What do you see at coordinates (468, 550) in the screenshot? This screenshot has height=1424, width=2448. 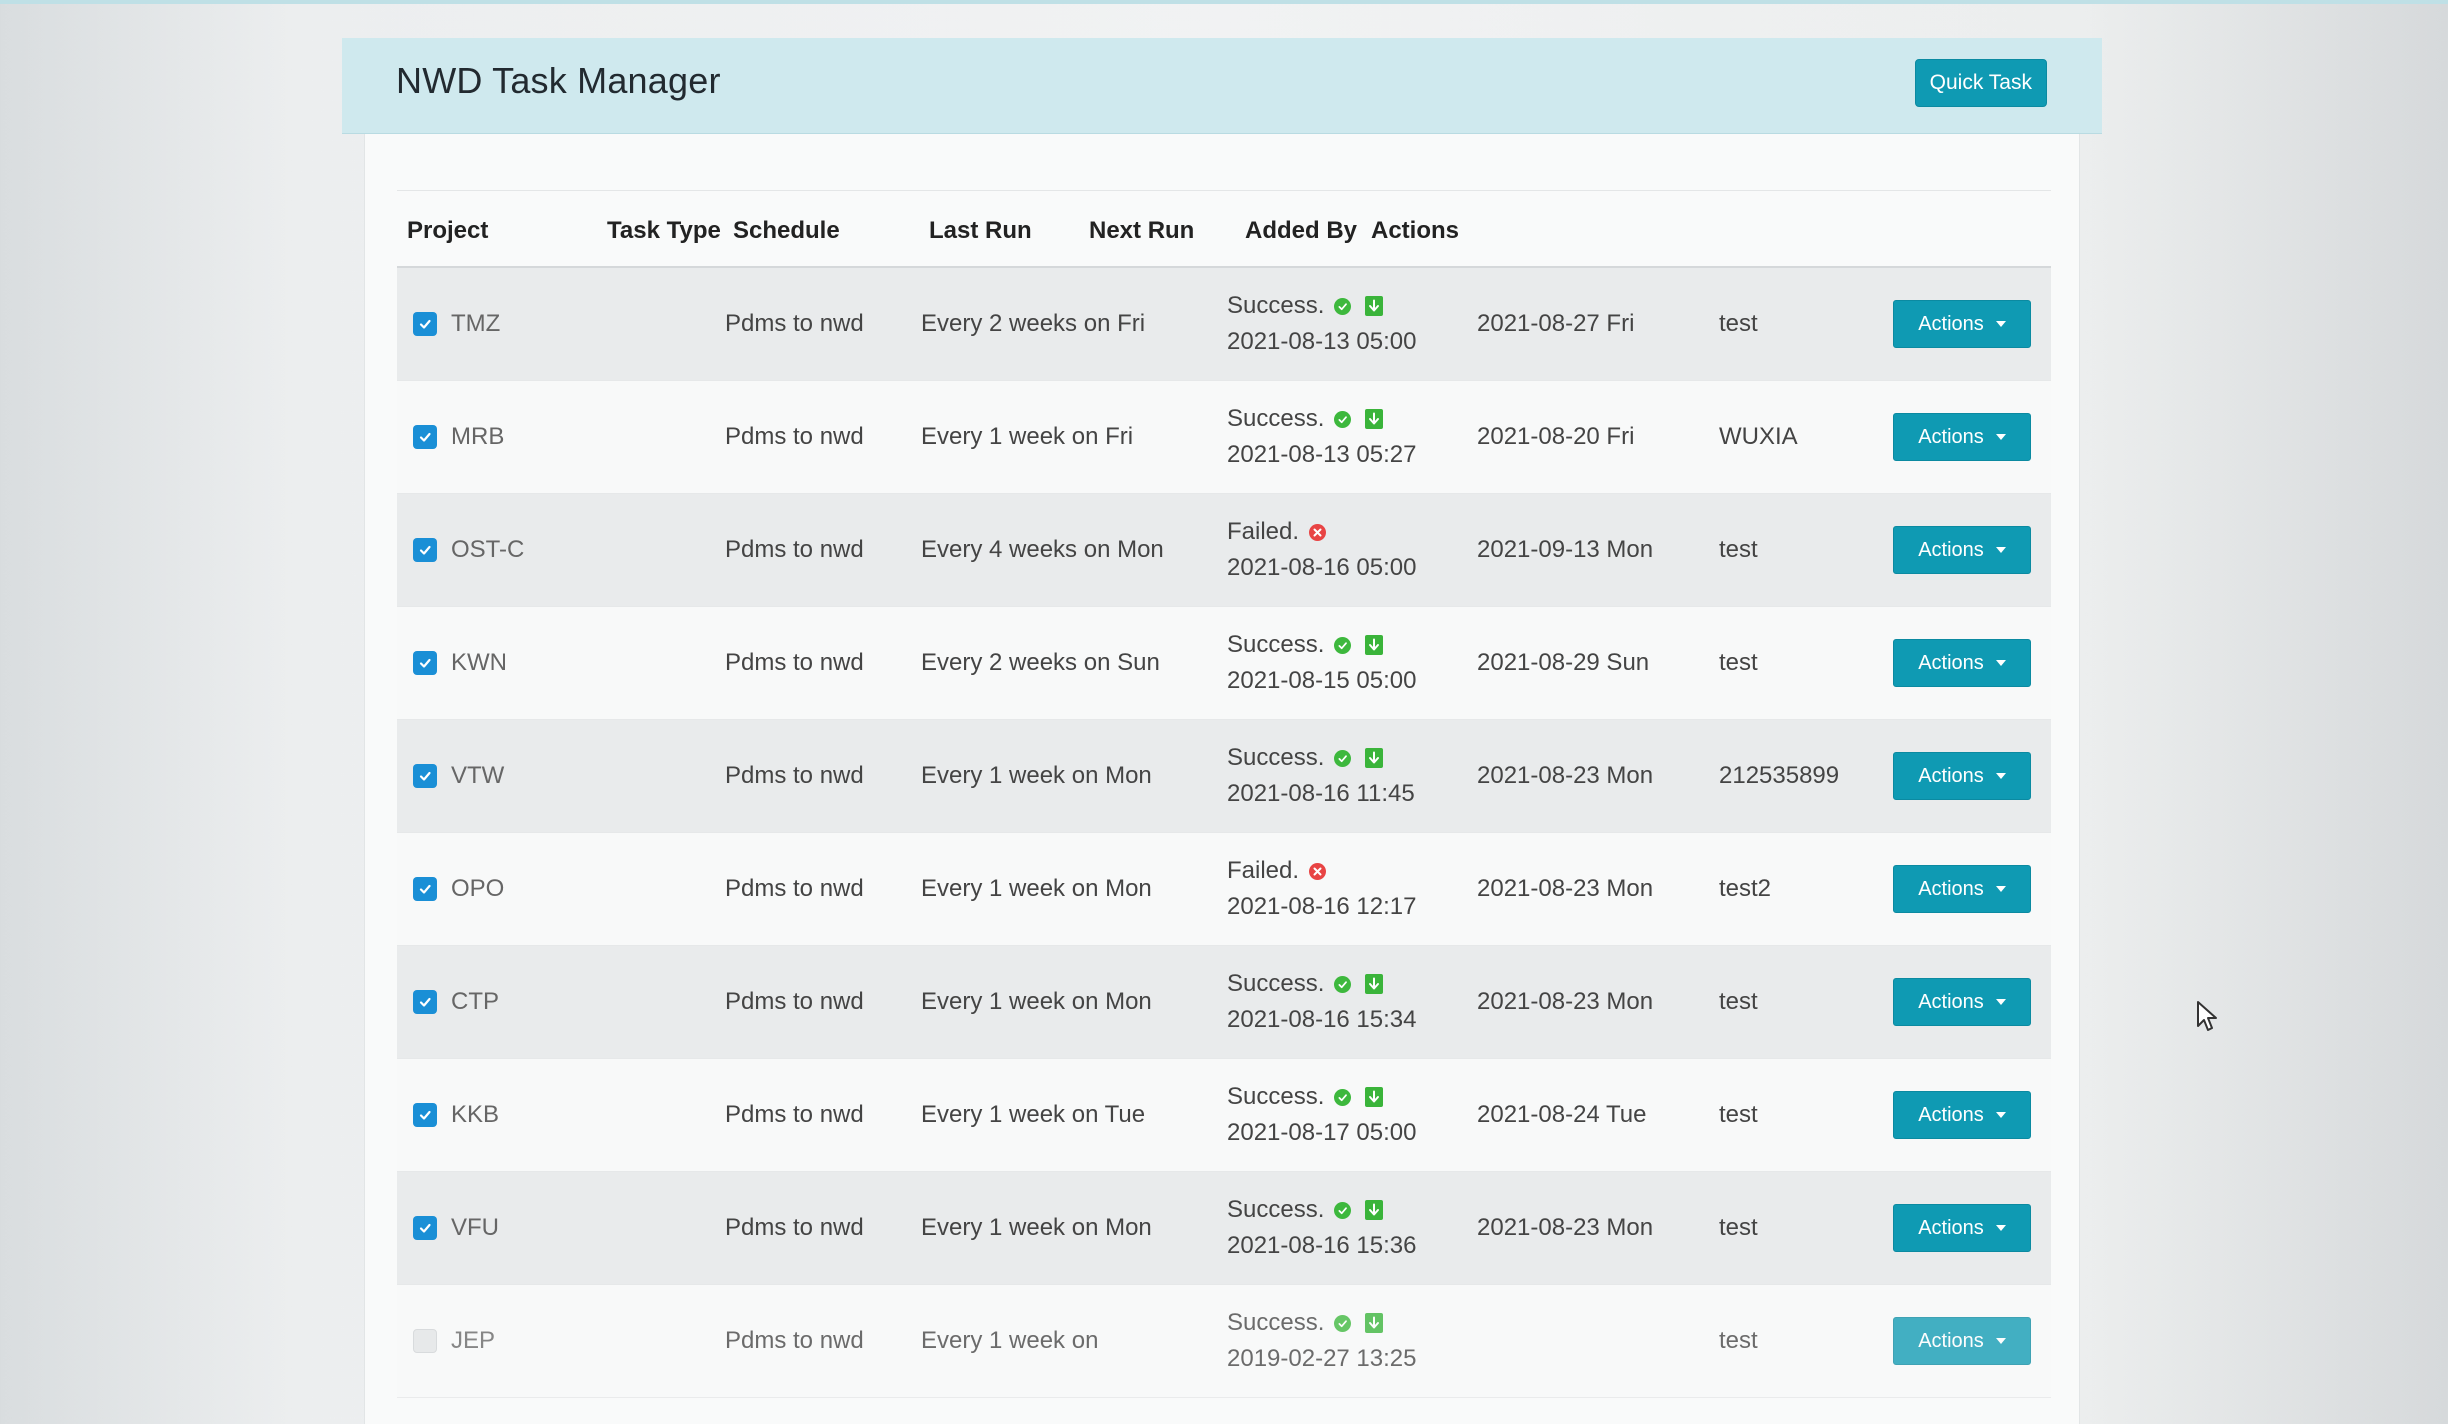 I see `project-cell: OST-C` at bounding box center [468, 550].